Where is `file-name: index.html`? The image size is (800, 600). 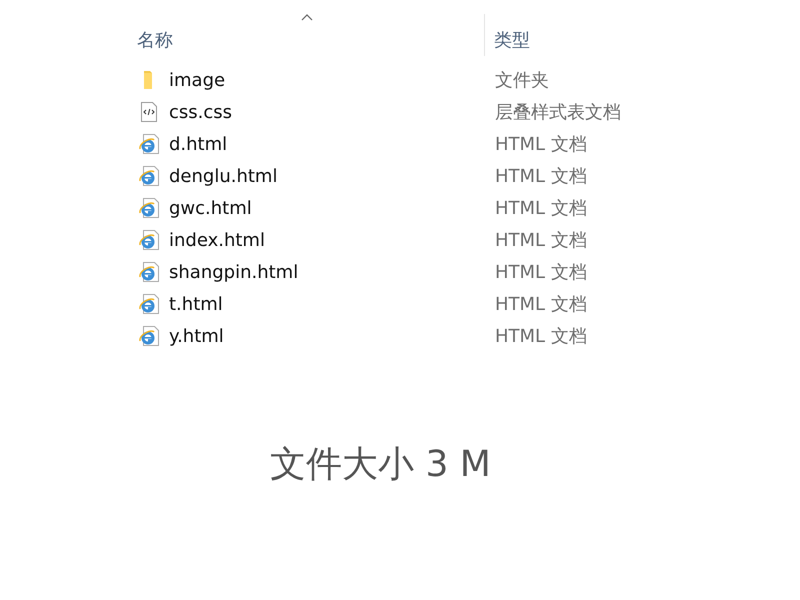
file-name: index.html is located at coordinates (217, 240).